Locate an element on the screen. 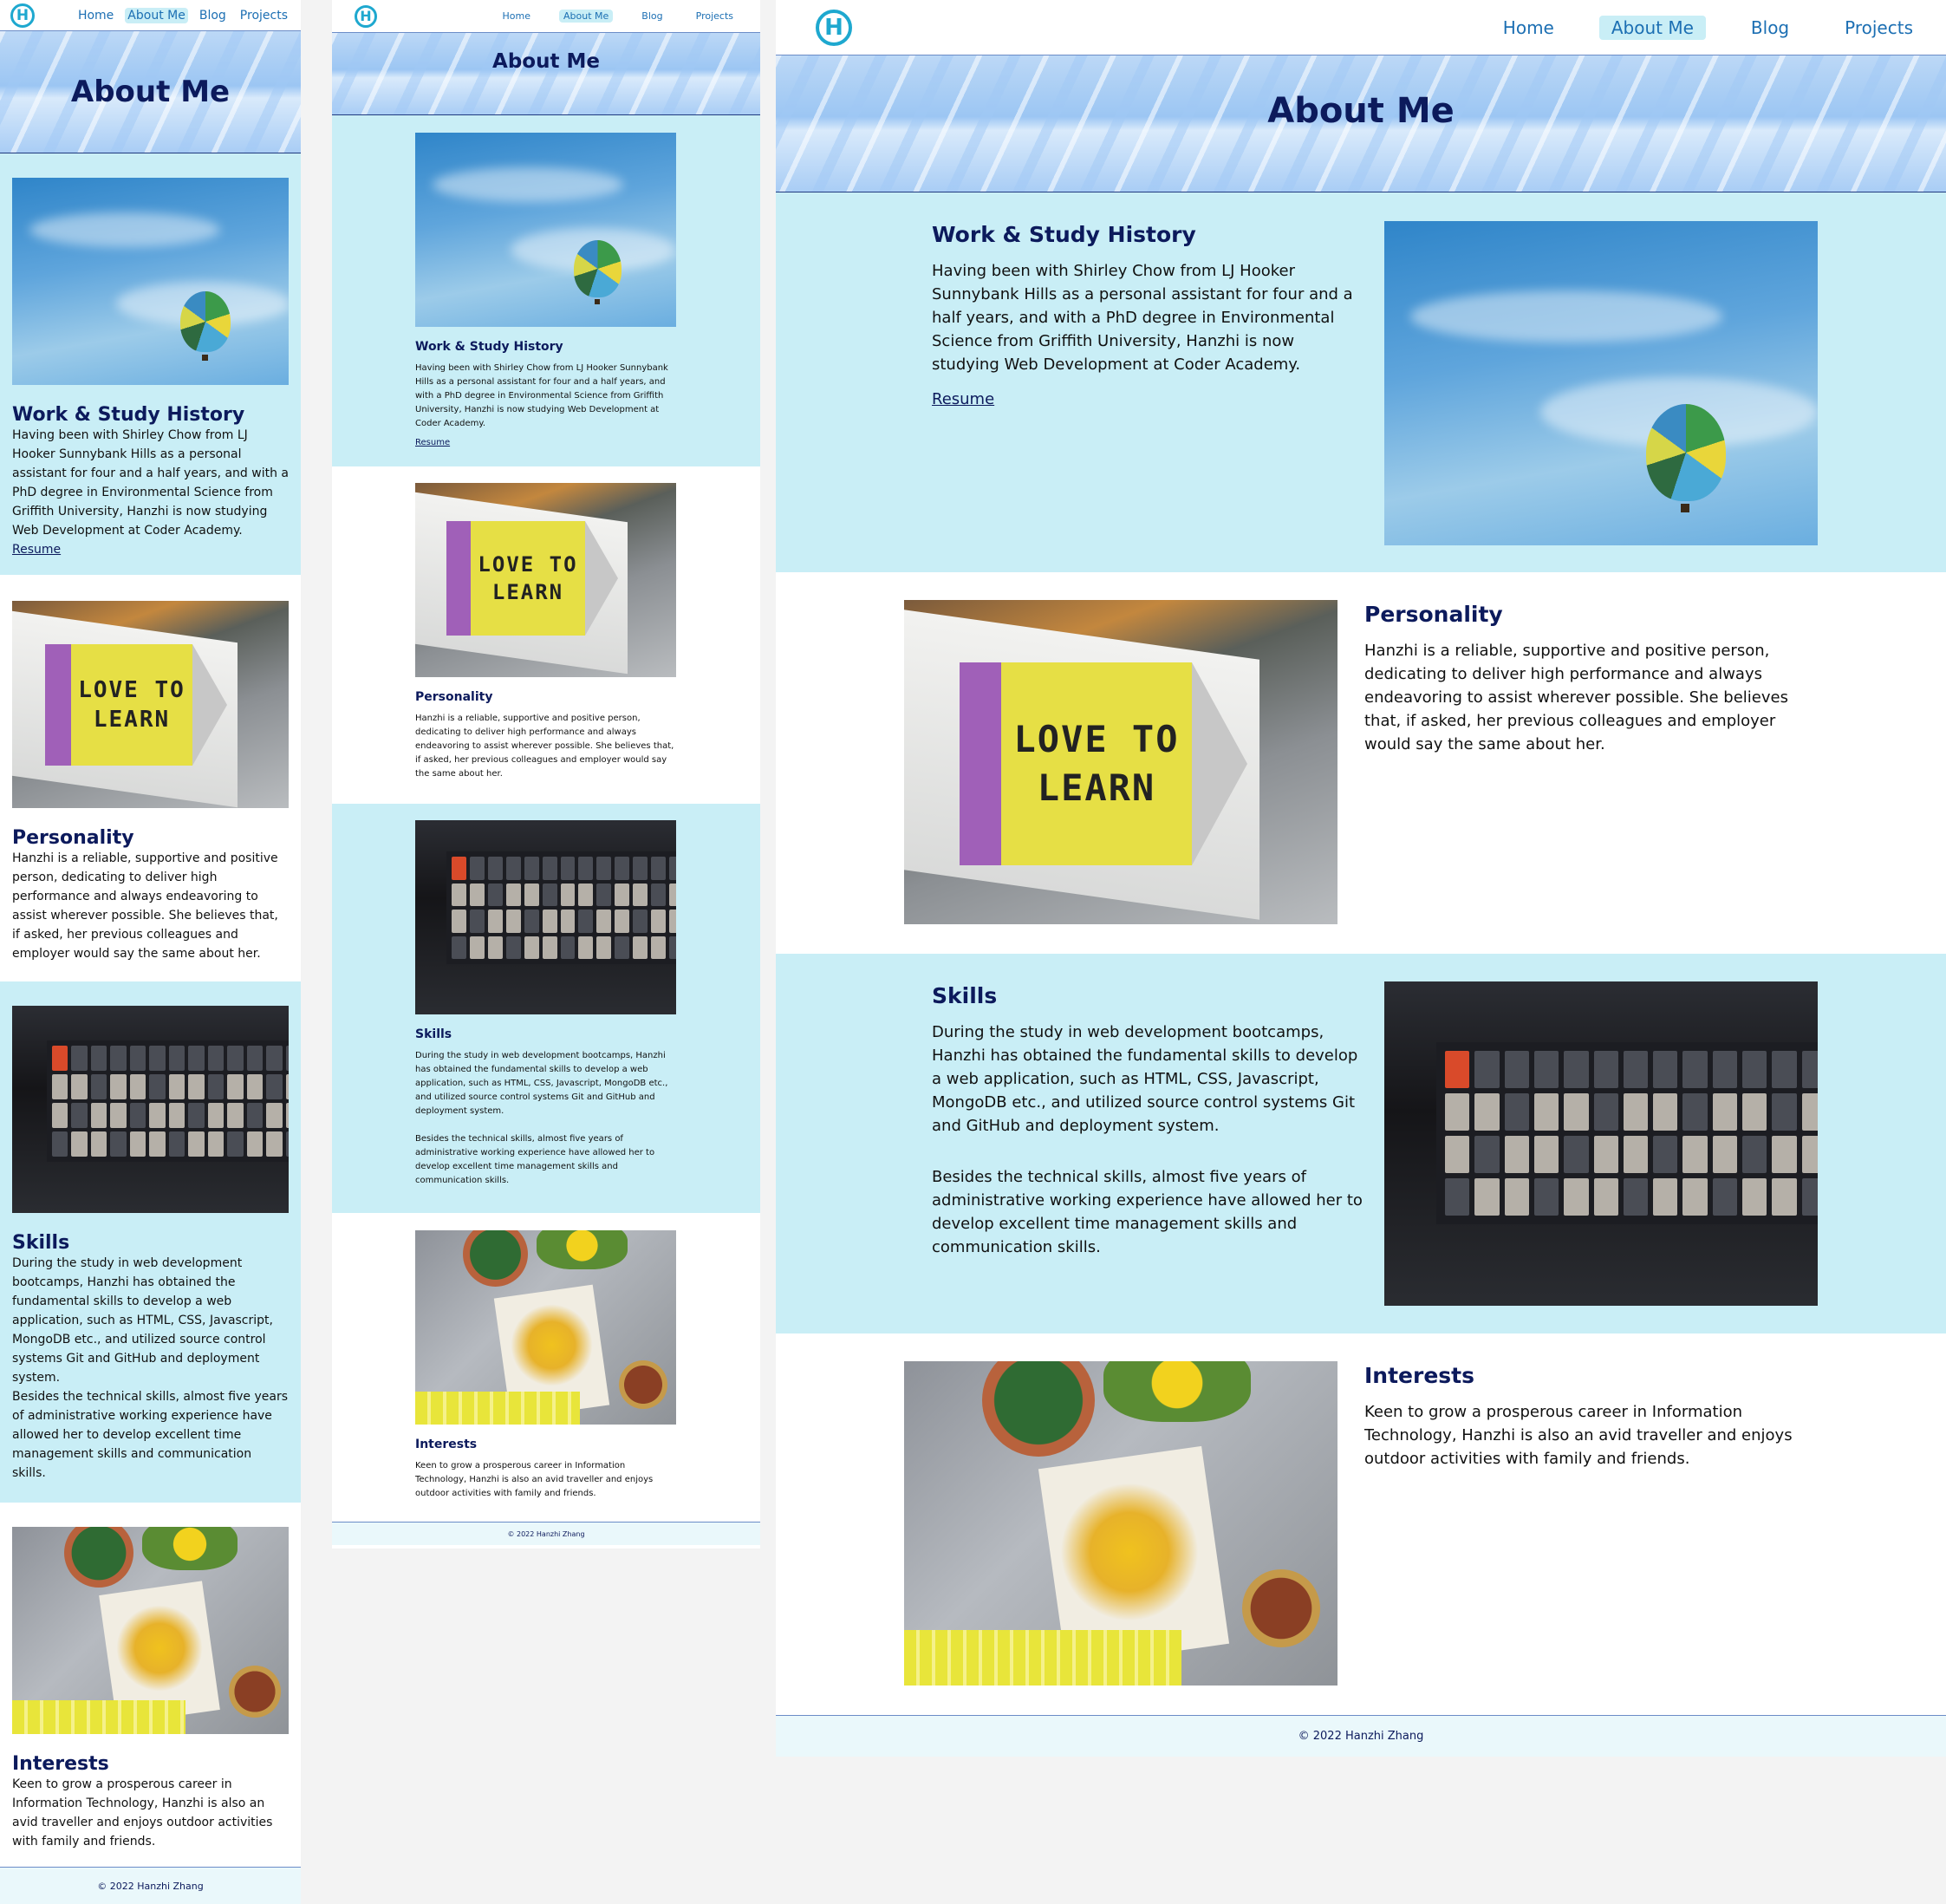  section-title: Interests is located at coordinates (1419, 1375).